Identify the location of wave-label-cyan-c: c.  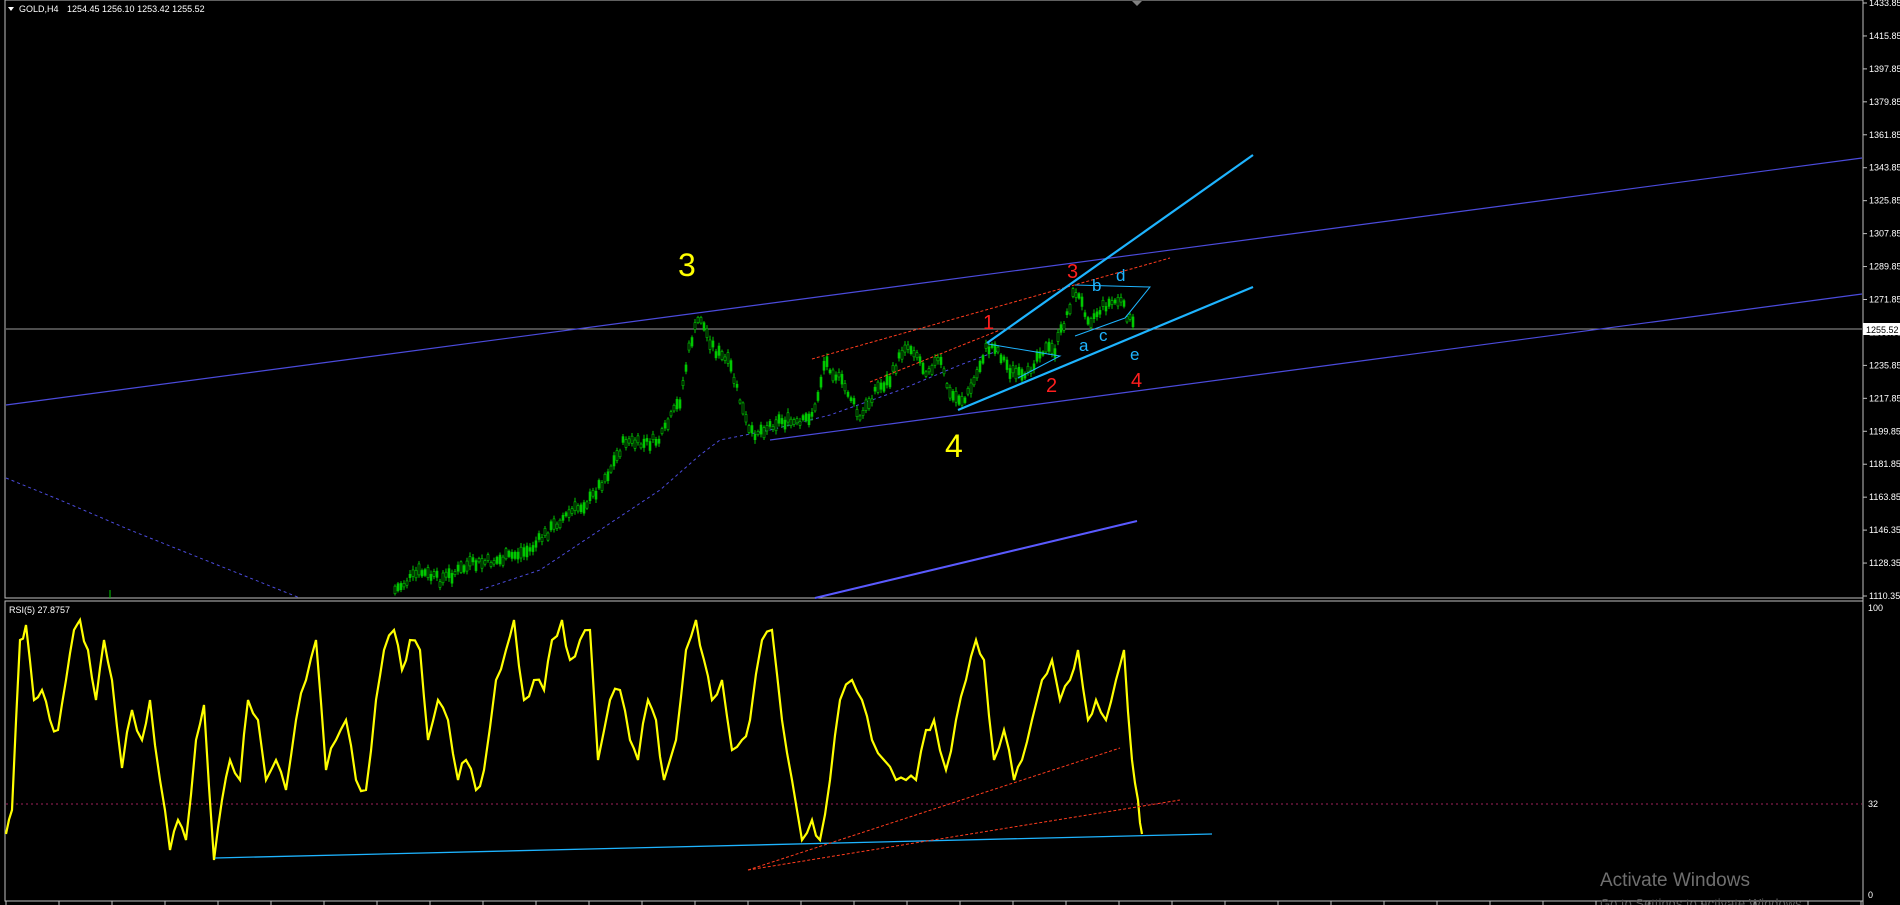
(1103, 335).